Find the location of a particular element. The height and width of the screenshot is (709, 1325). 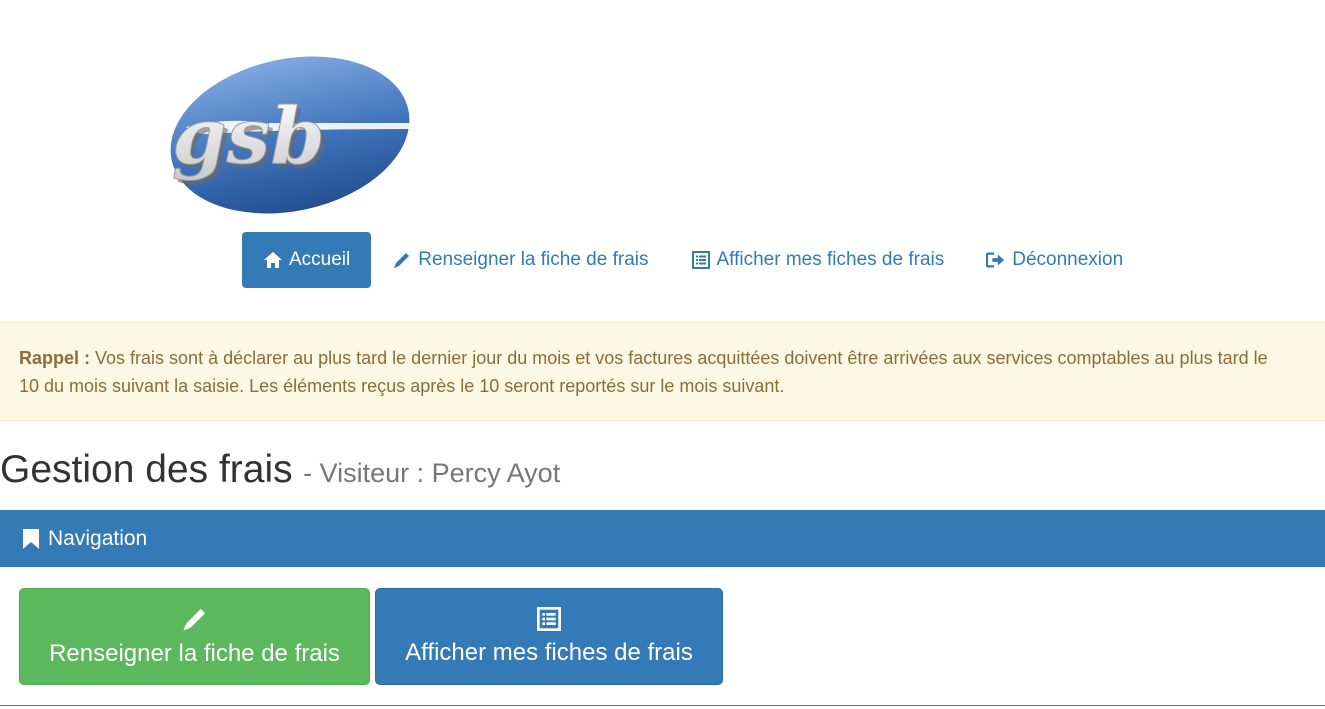

svg-text: gsb is located at coordinates (248, 136).